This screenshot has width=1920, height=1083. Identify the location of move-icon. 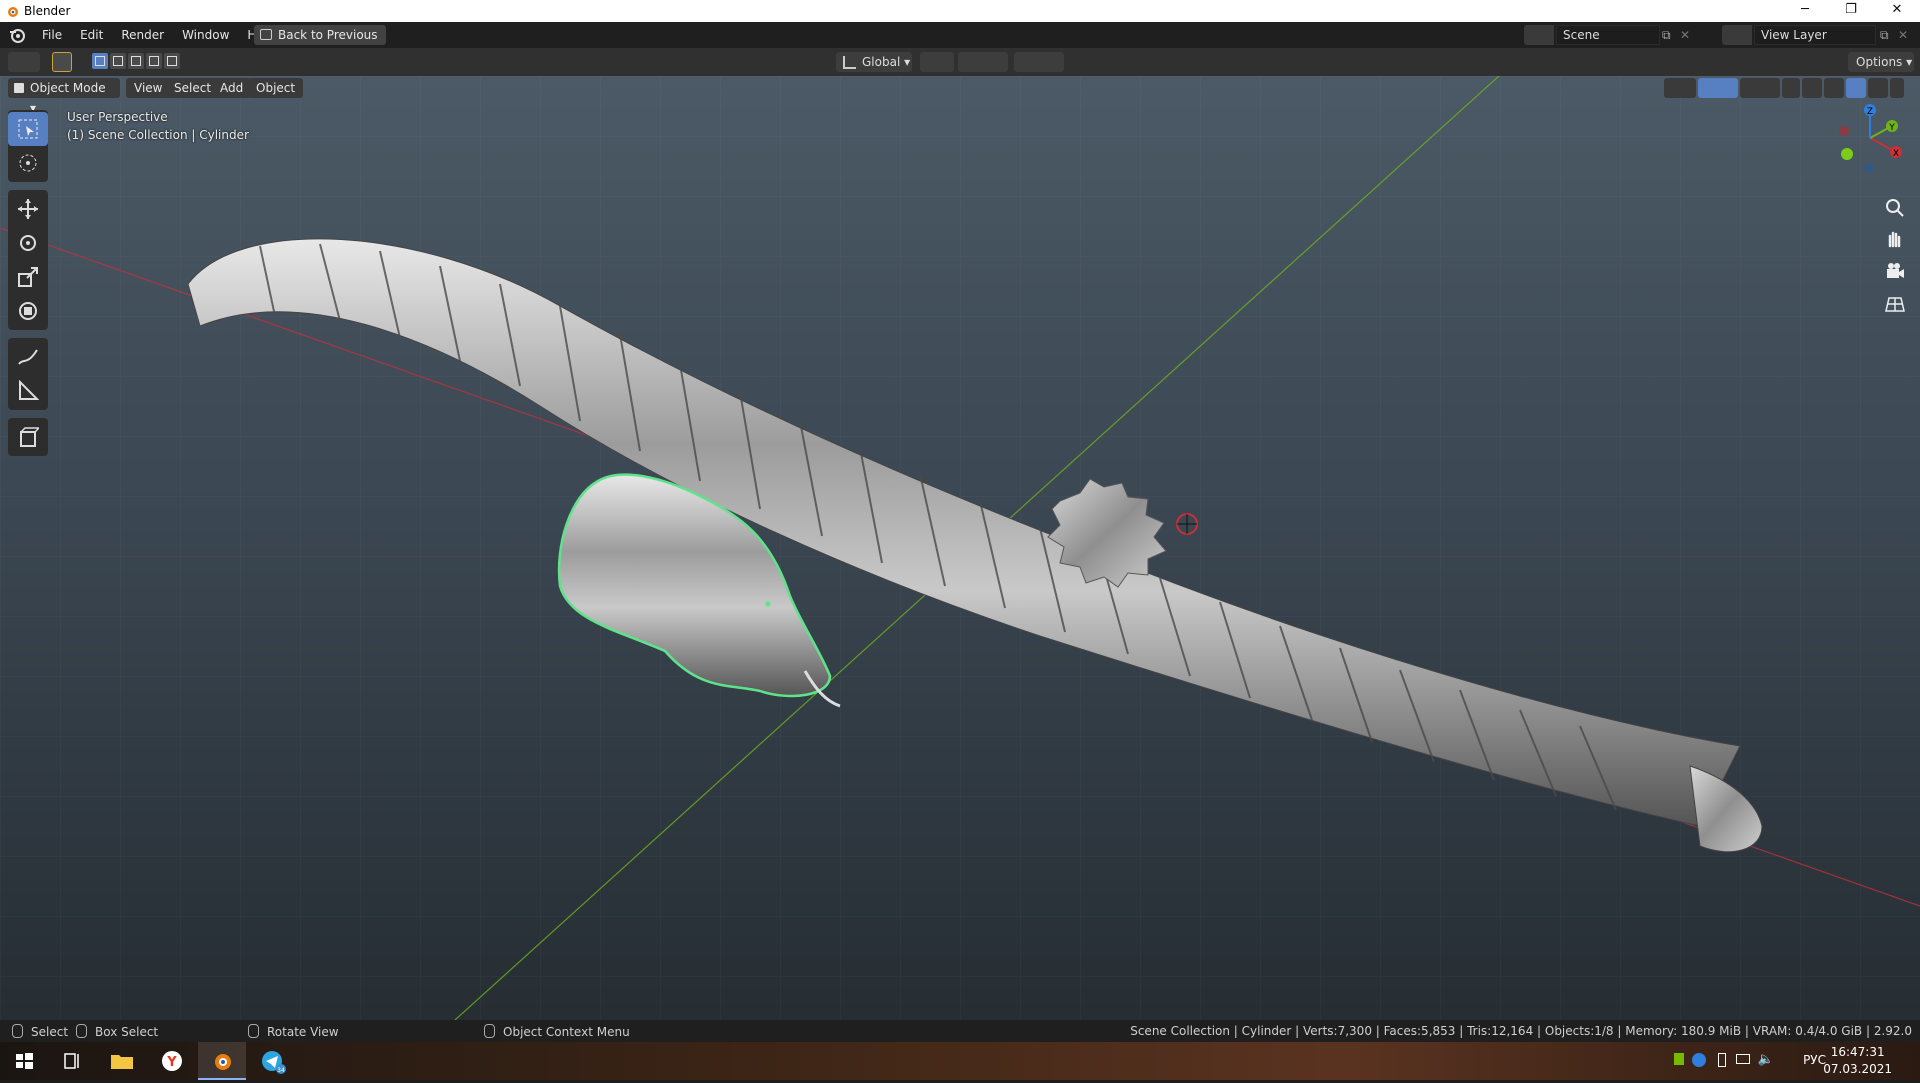
(28, 209).